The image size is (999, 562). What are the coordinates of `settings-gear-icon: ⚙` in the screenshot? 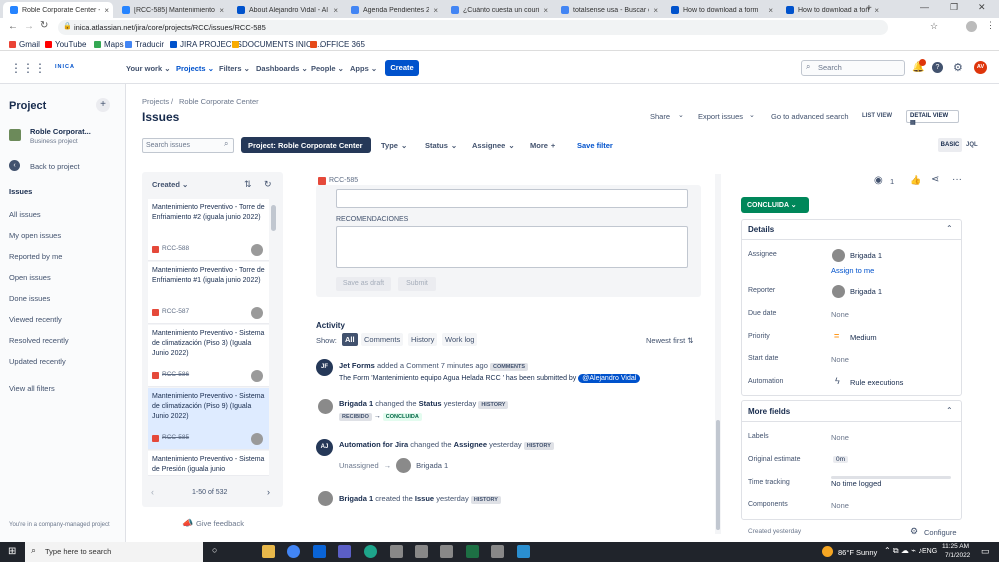 It's located at (958, 67).